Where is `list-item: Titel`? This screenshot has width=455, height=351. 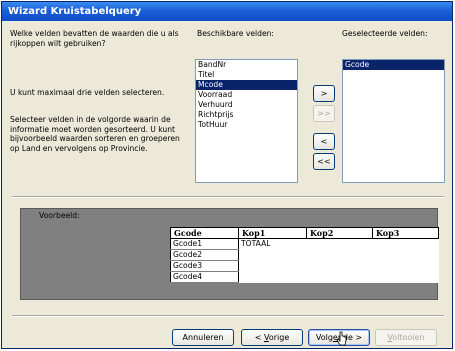 list-item: Titel is located at coordinates (246, 75).